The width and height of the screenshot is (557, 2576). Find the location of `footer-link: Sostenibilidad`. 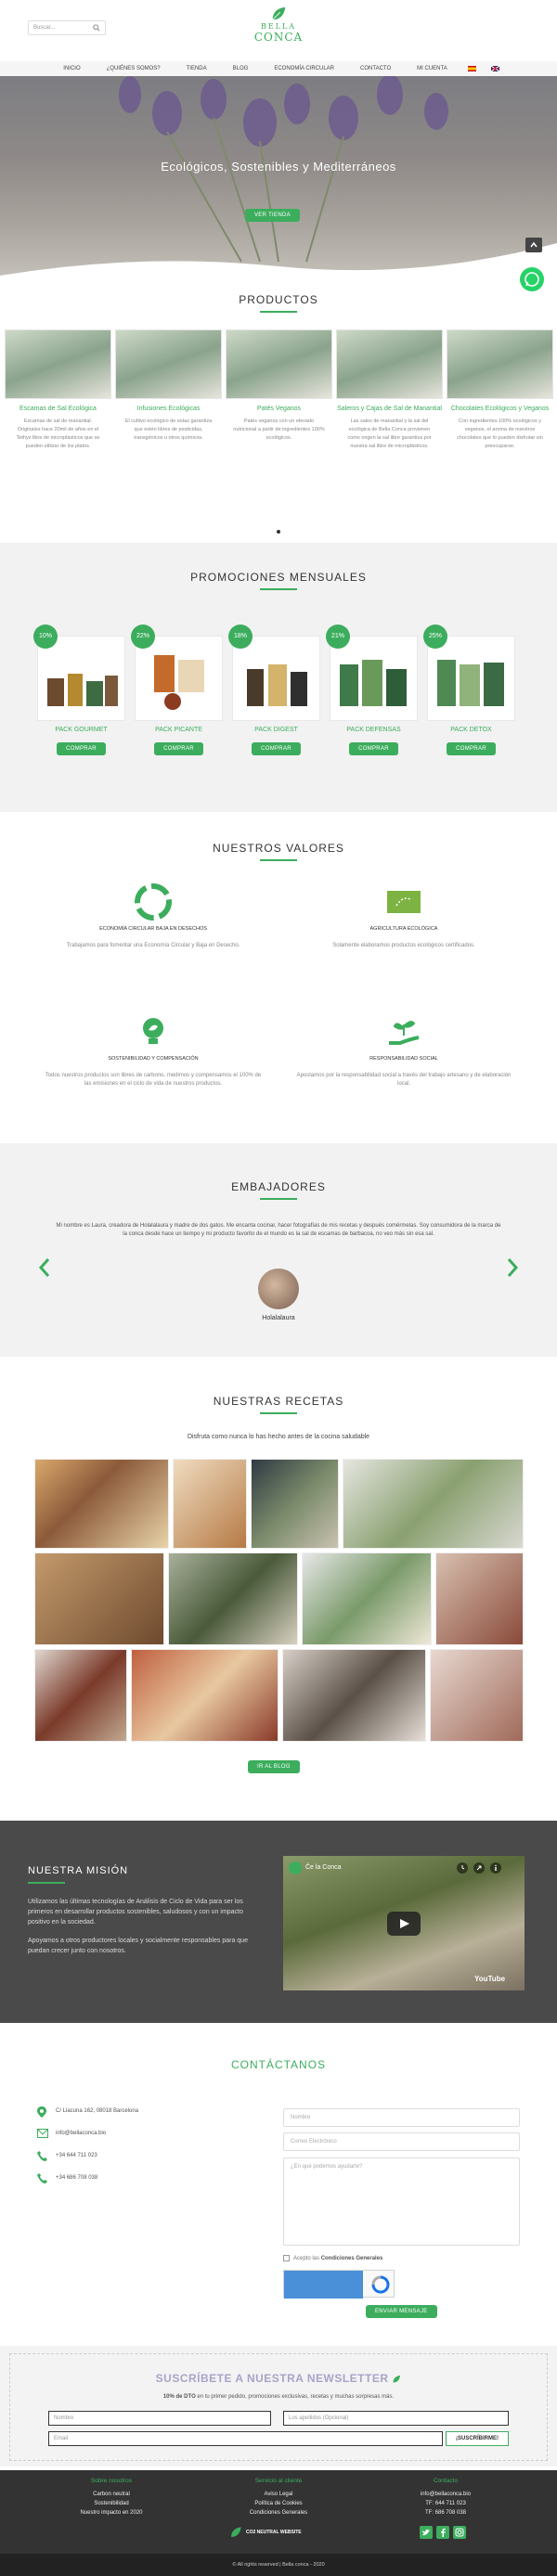

footer-link: Sostenibilidad is located at coordinates (111, 2504).